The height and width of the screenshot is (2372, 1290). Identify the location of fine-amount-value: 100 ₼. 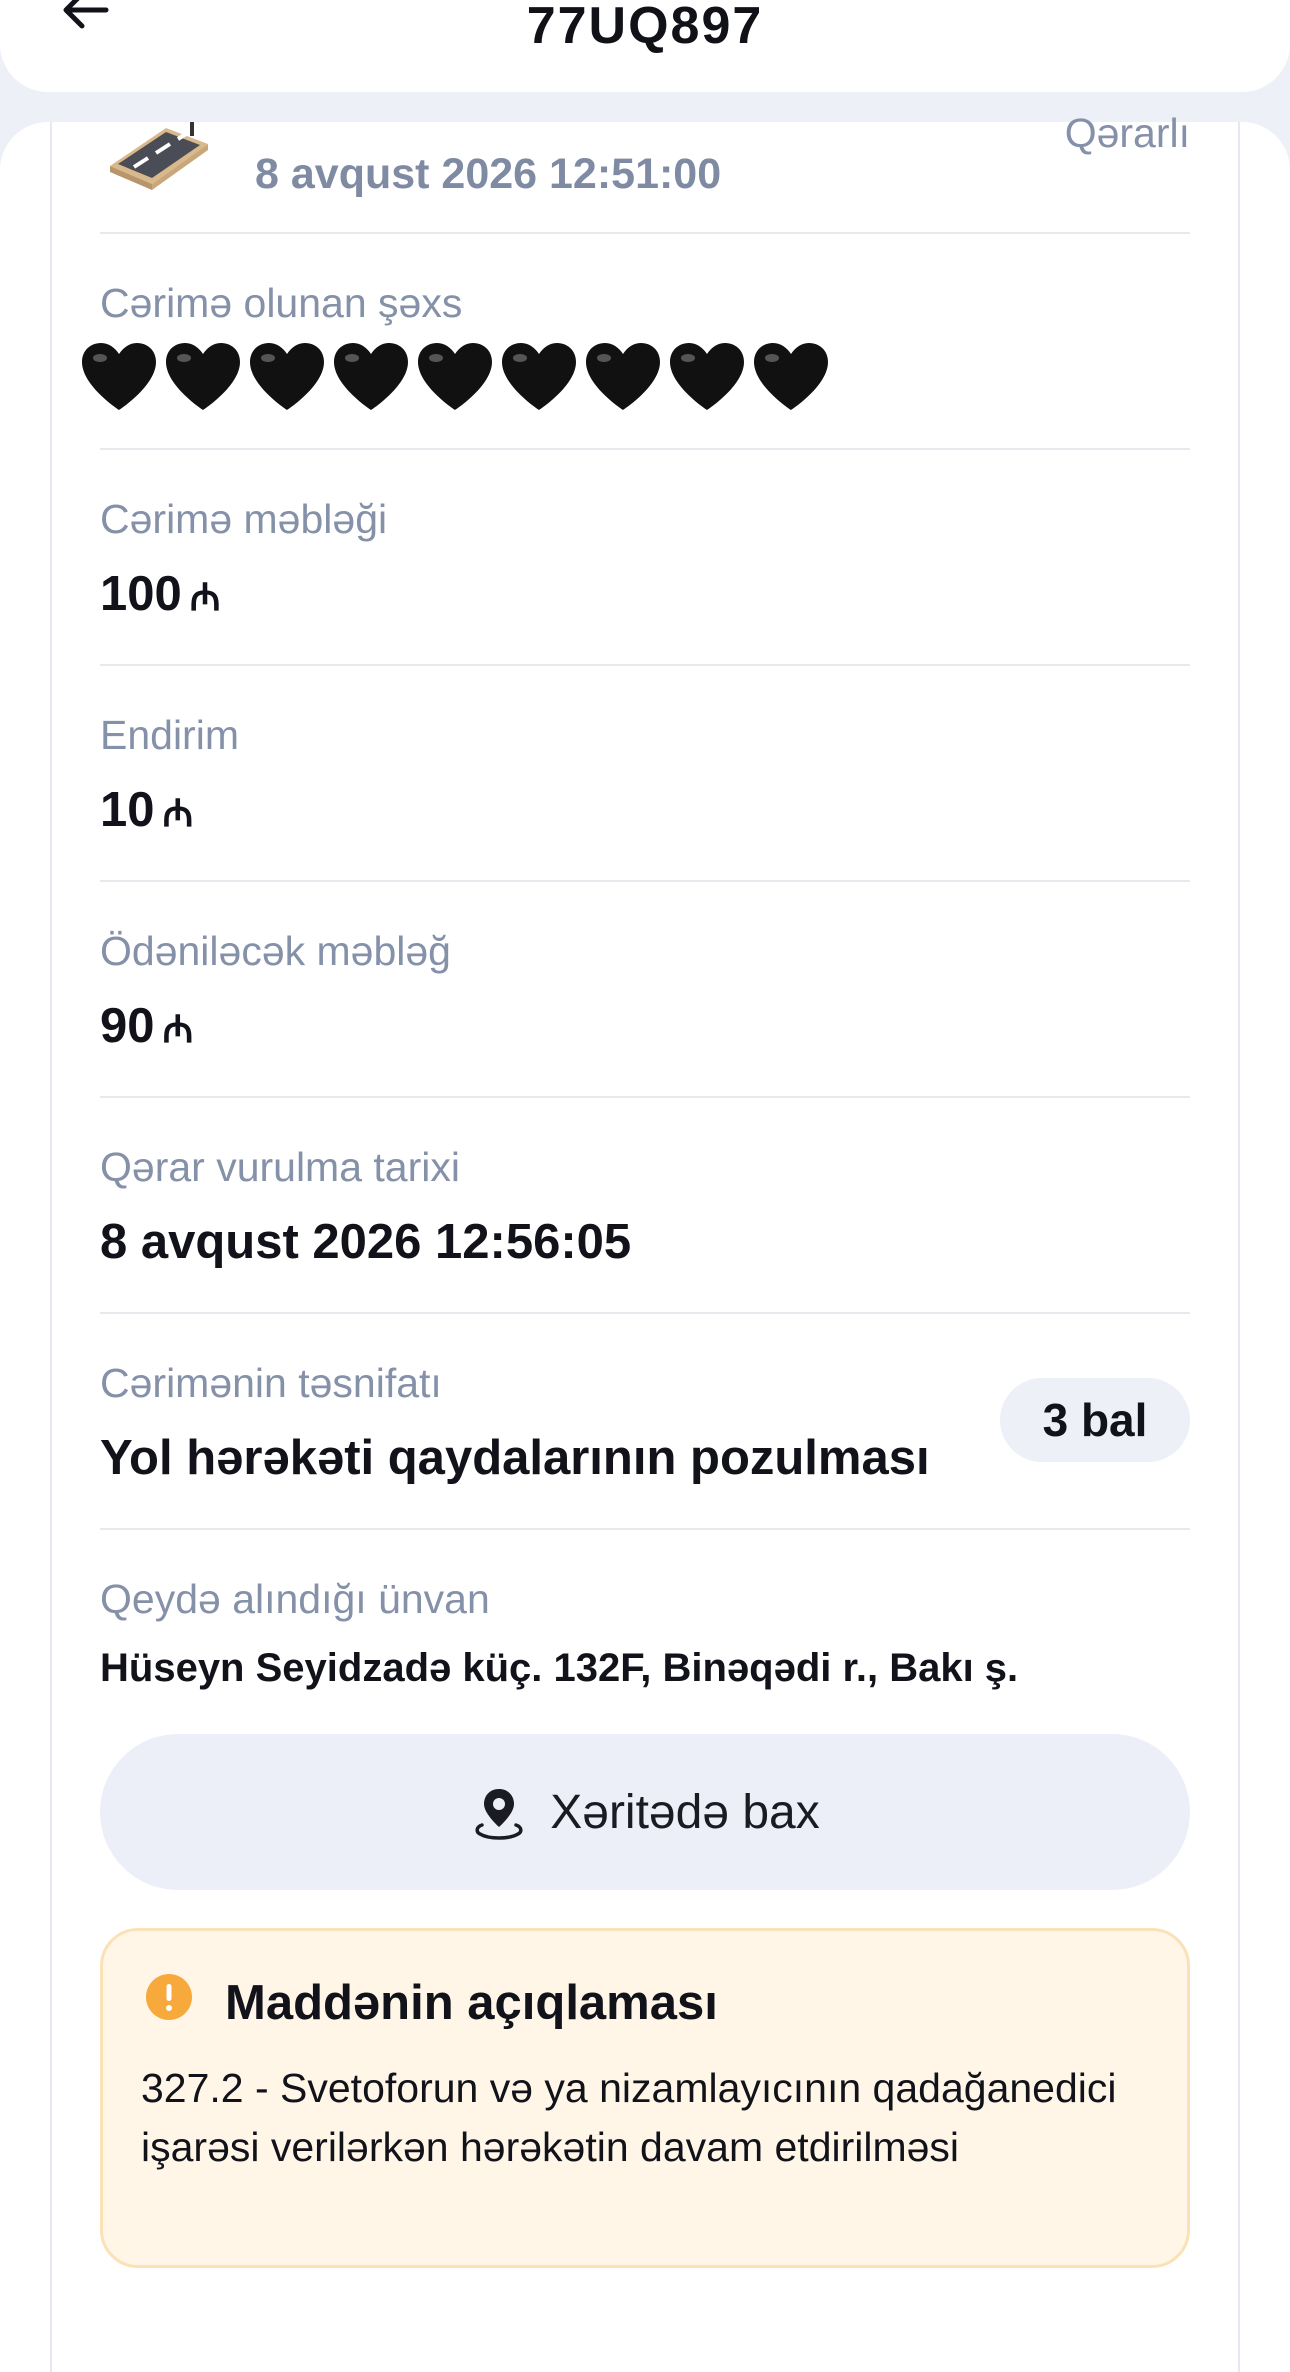
(160, 594).